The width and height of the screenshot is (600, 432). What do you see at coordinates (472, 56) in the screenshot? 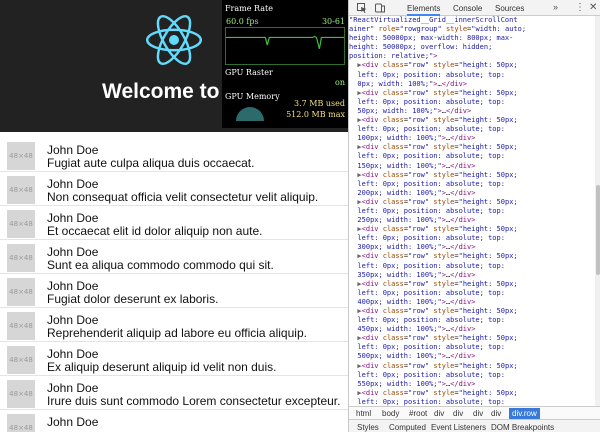
I see `dom-tree-line: position: relative;">` at bounding box center [472, 56].